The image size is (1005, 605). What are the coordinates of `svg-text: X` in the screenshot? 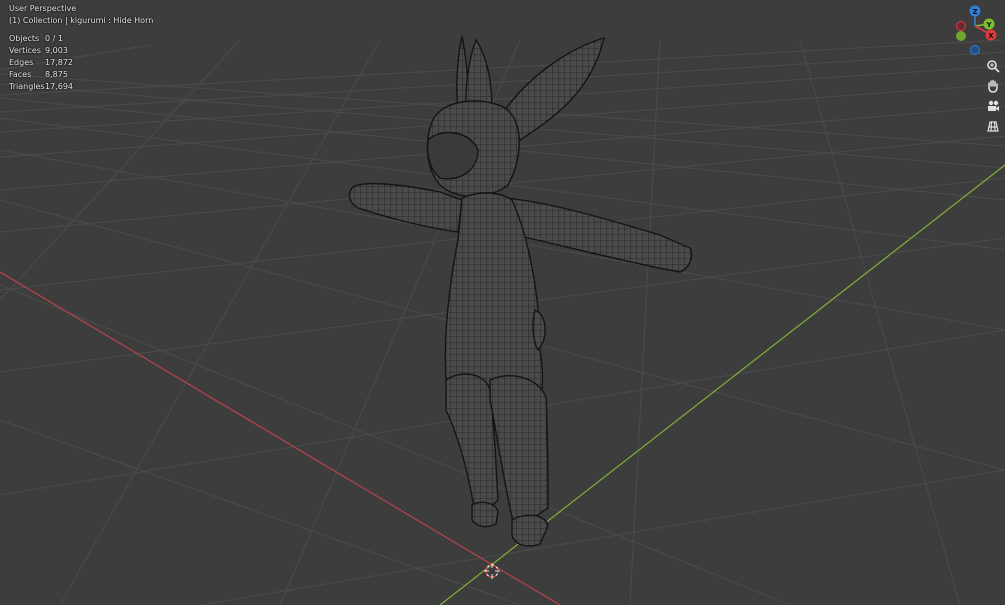 It's located at (991, 36).